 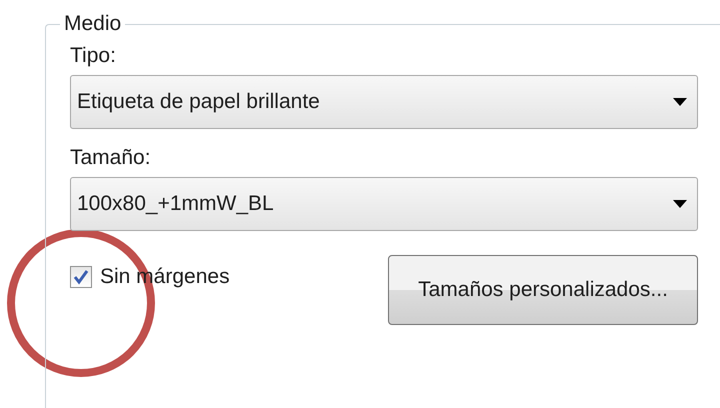 I want to click on dropdown: Etiqueta de papel brillante, so click(x=384, y=102).